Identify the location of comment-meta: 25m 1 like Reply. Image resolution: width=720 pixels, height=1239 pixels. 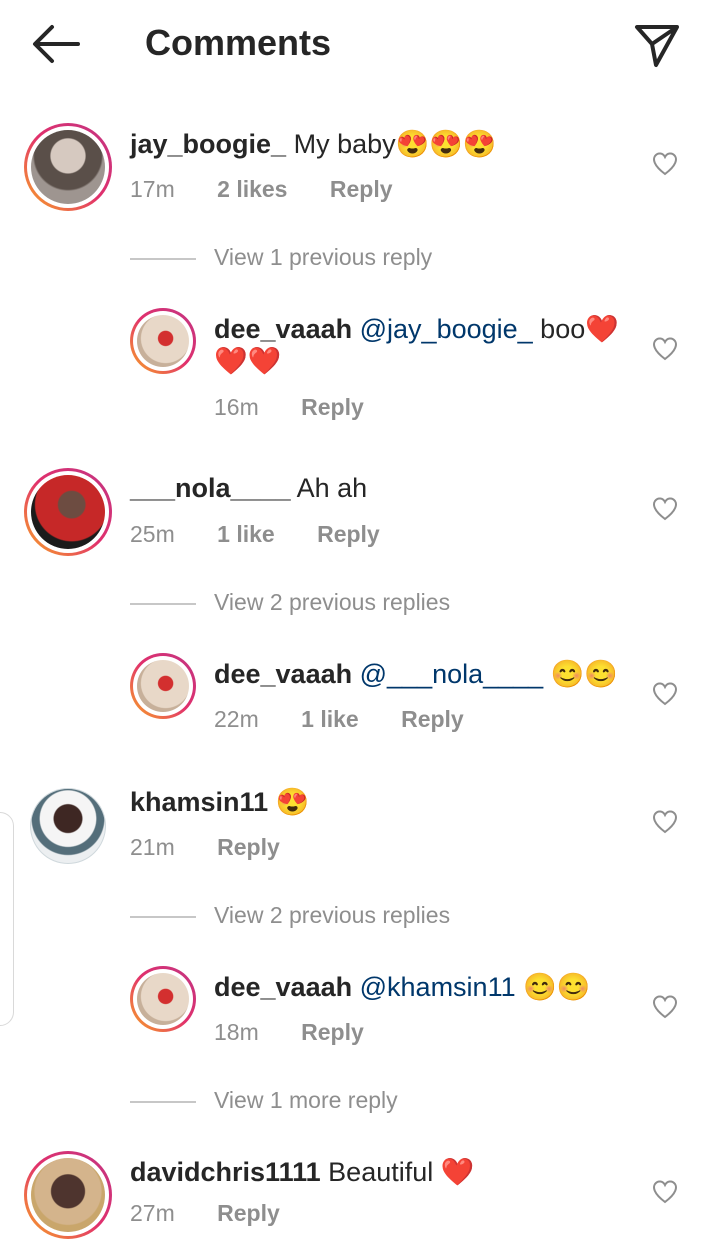
(255, 534).